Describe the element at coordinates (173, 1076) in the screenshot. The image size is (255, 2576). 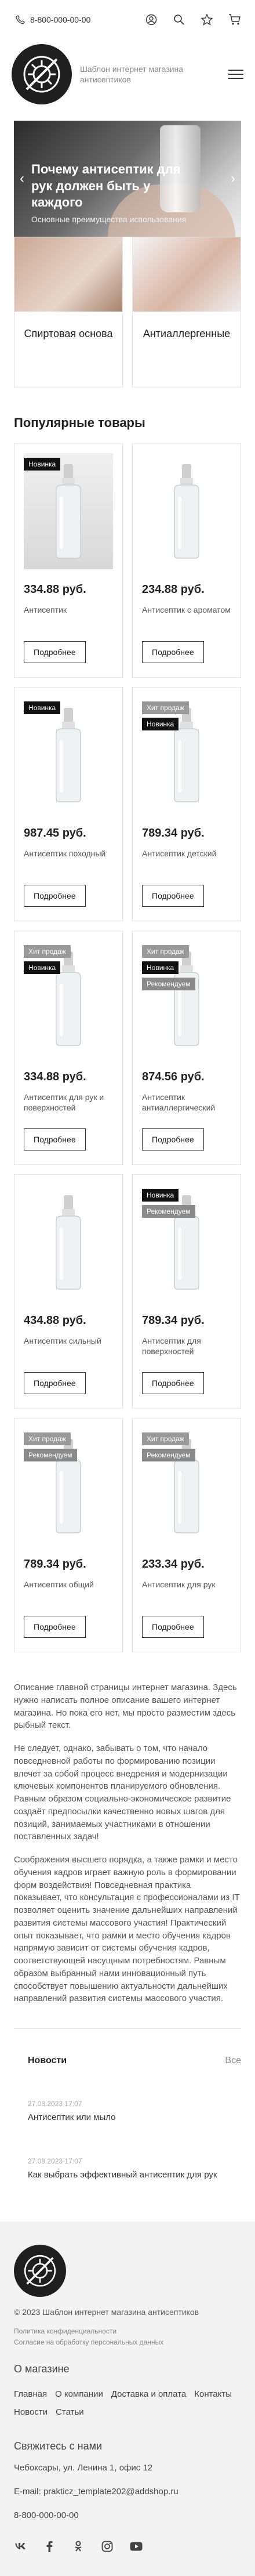
I see `product-price: 874.56 руб.` at that location.